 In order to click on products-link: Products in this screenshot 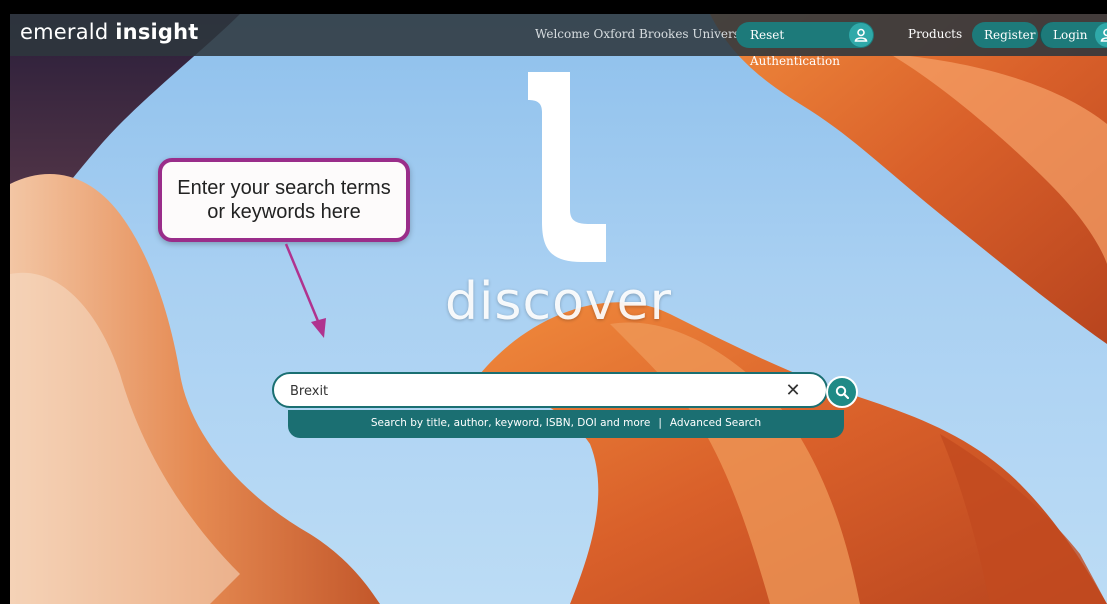, I will do `click(935, 34)`.